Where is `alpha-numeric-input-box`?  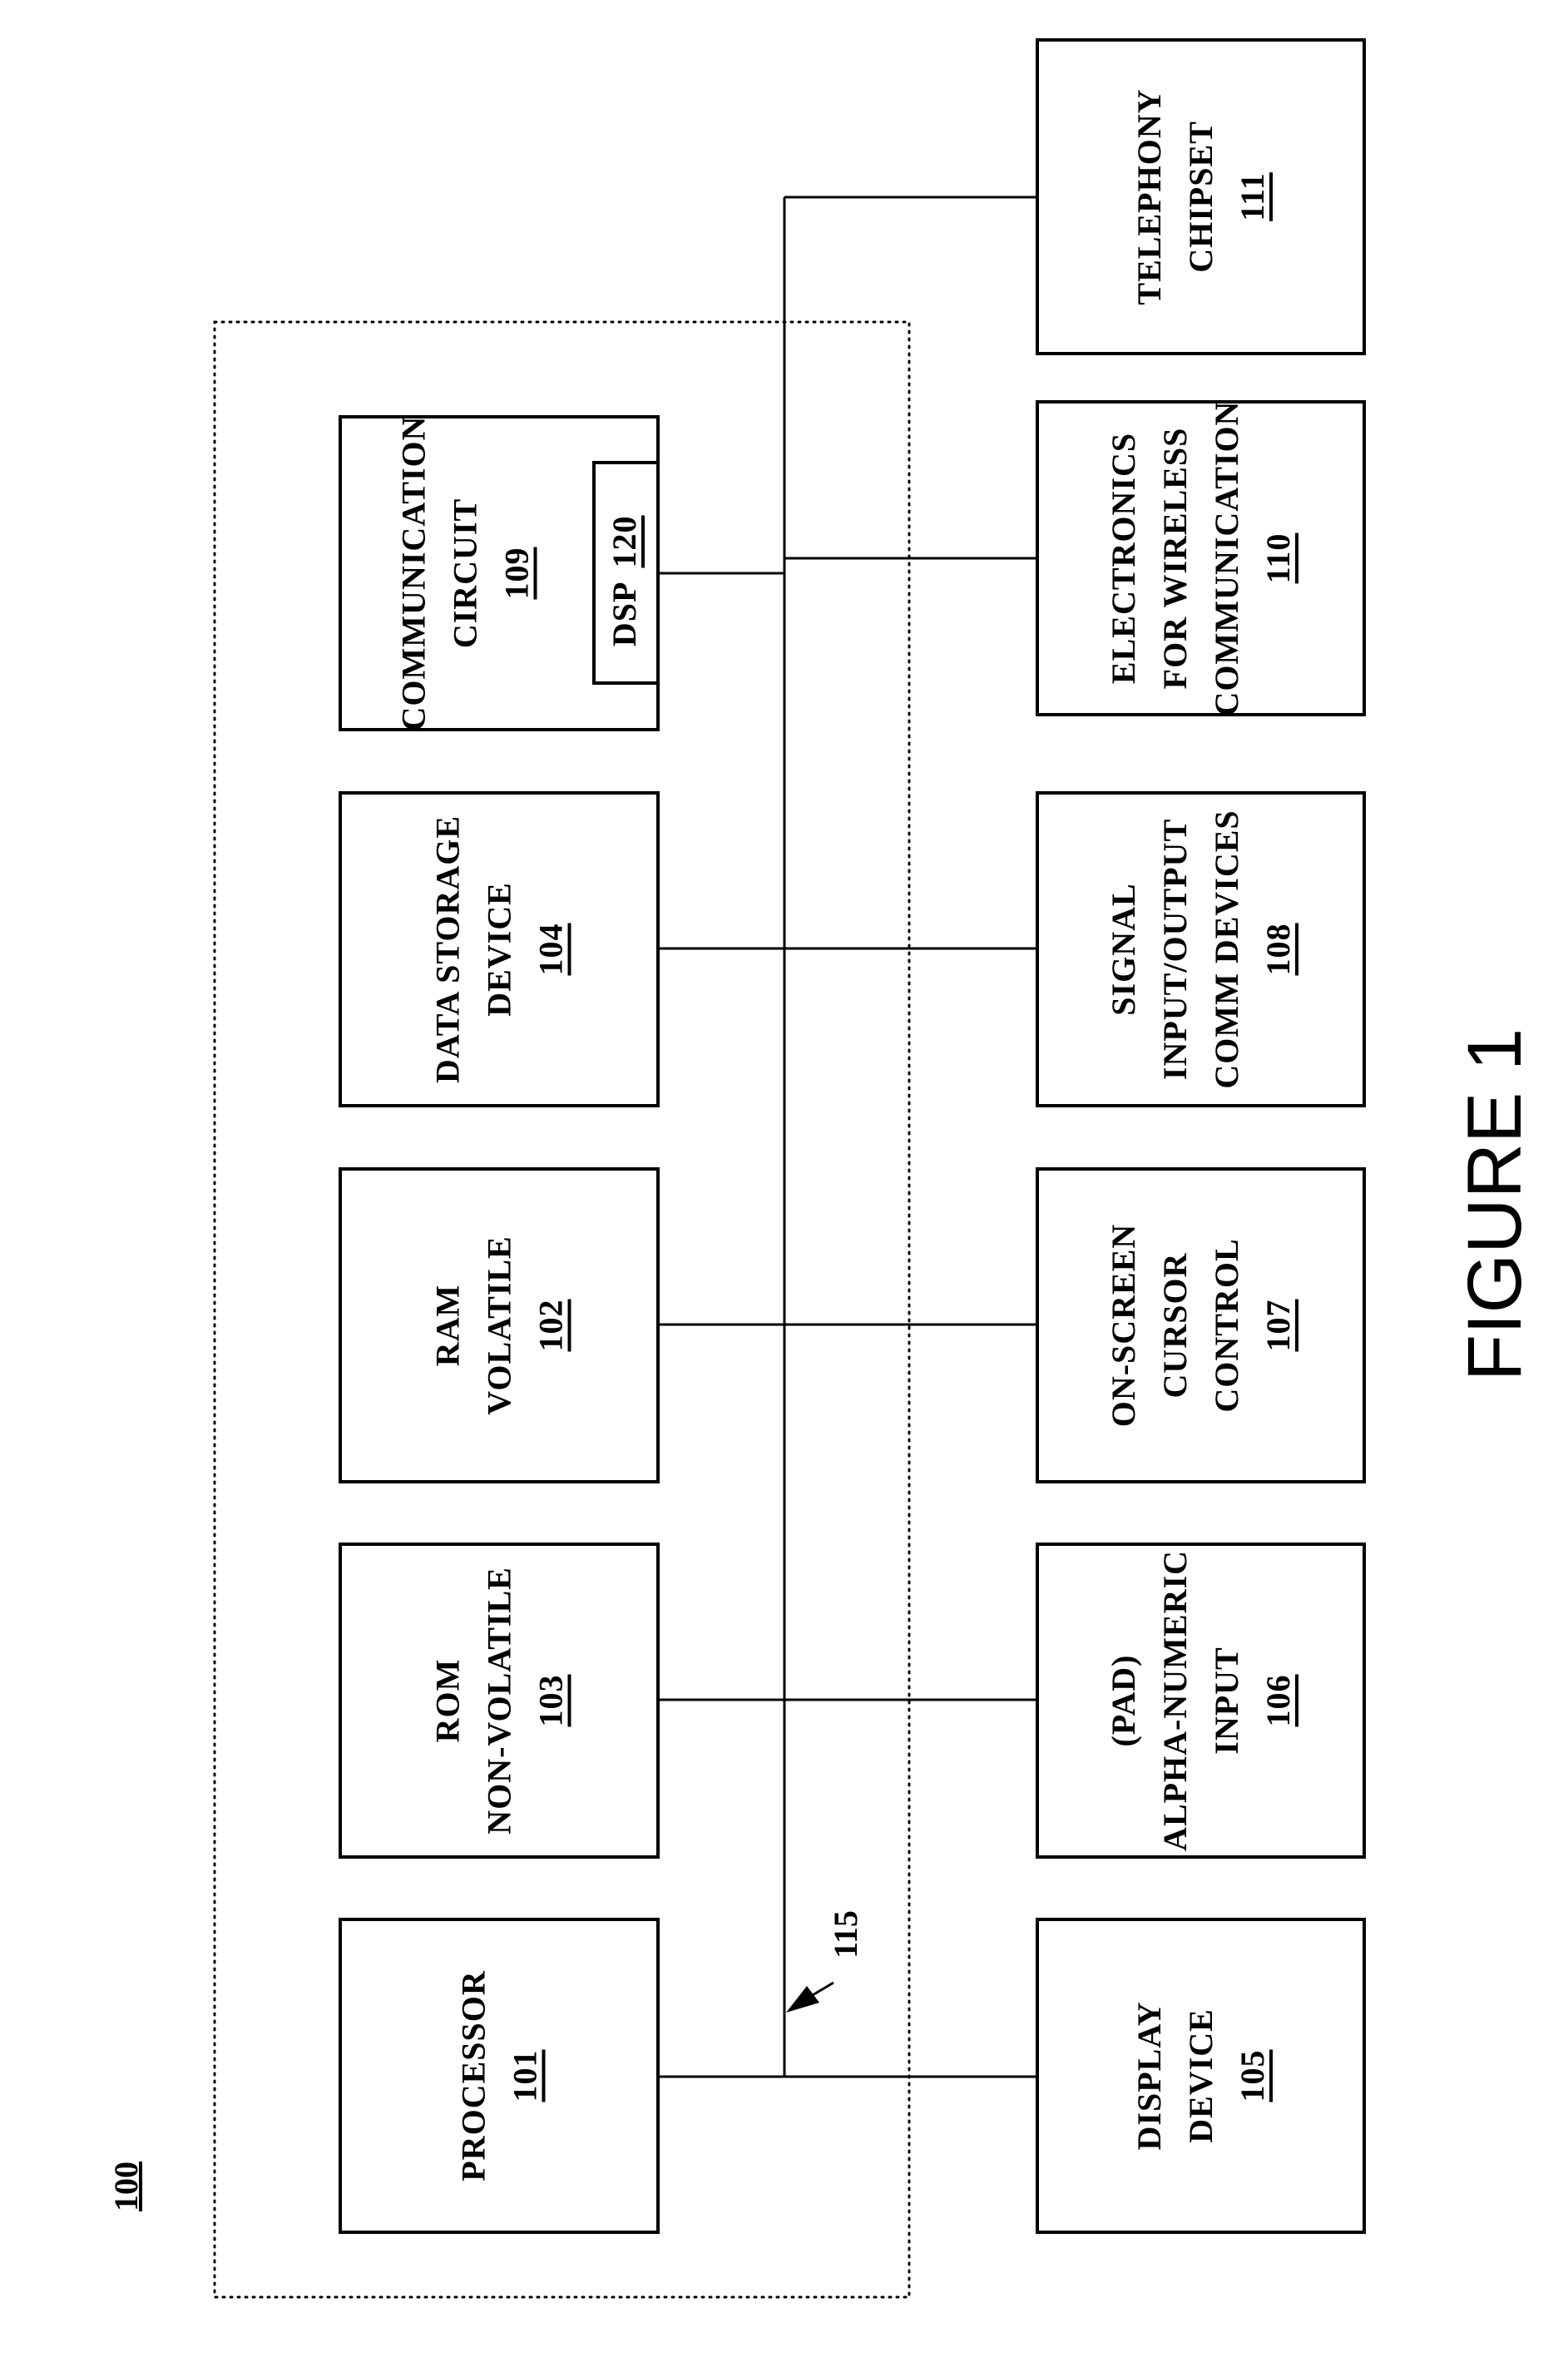 alpha-numeric-input-box is located at coordinates (1201, 1701).